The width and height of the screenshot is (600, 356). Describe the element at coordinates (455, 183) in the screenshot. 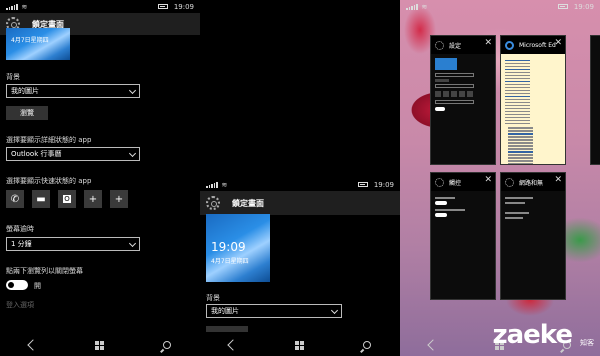

I see `task-card-title: 觸控` at that location.